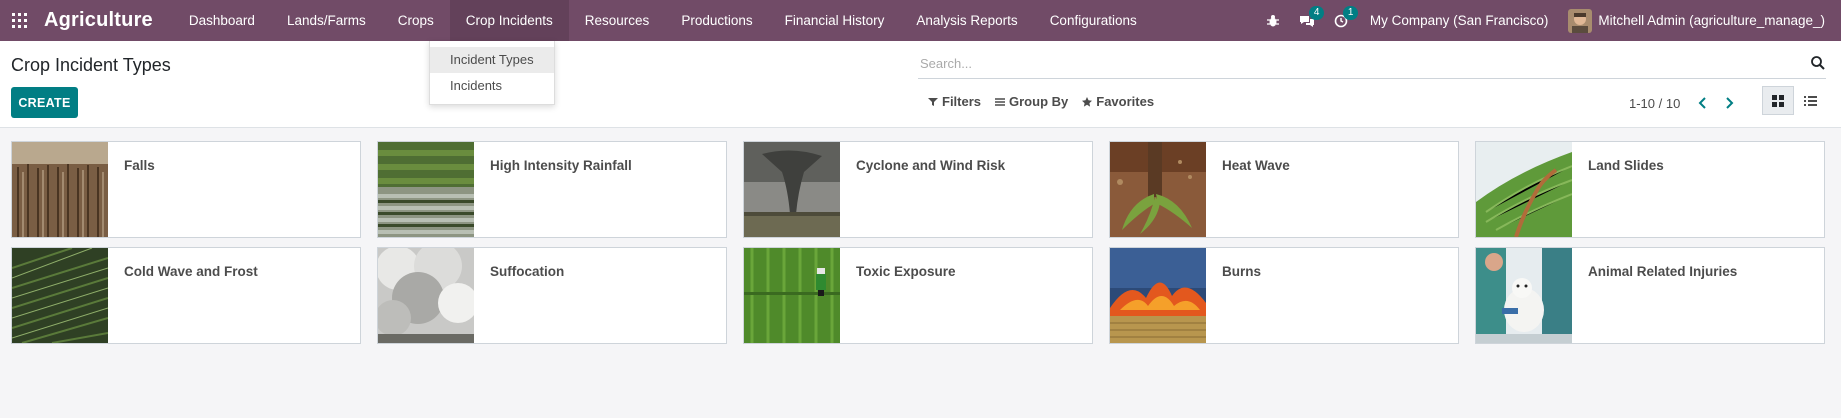 The width and height of the screenshot is (1841, 418). I want to click on crop-incidents-dropdown: Incident Types Incidents, so click(492, 73).